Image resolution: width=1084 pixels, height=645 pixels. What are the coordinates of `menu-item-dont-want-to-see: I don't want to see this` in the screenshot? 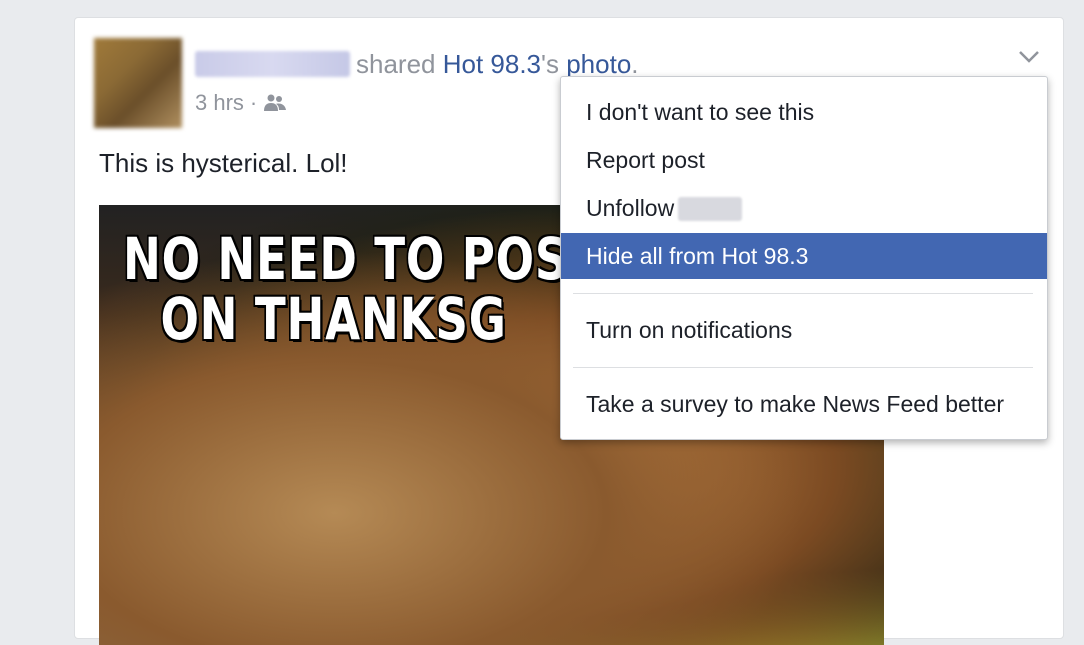 It's located at (804, 112).